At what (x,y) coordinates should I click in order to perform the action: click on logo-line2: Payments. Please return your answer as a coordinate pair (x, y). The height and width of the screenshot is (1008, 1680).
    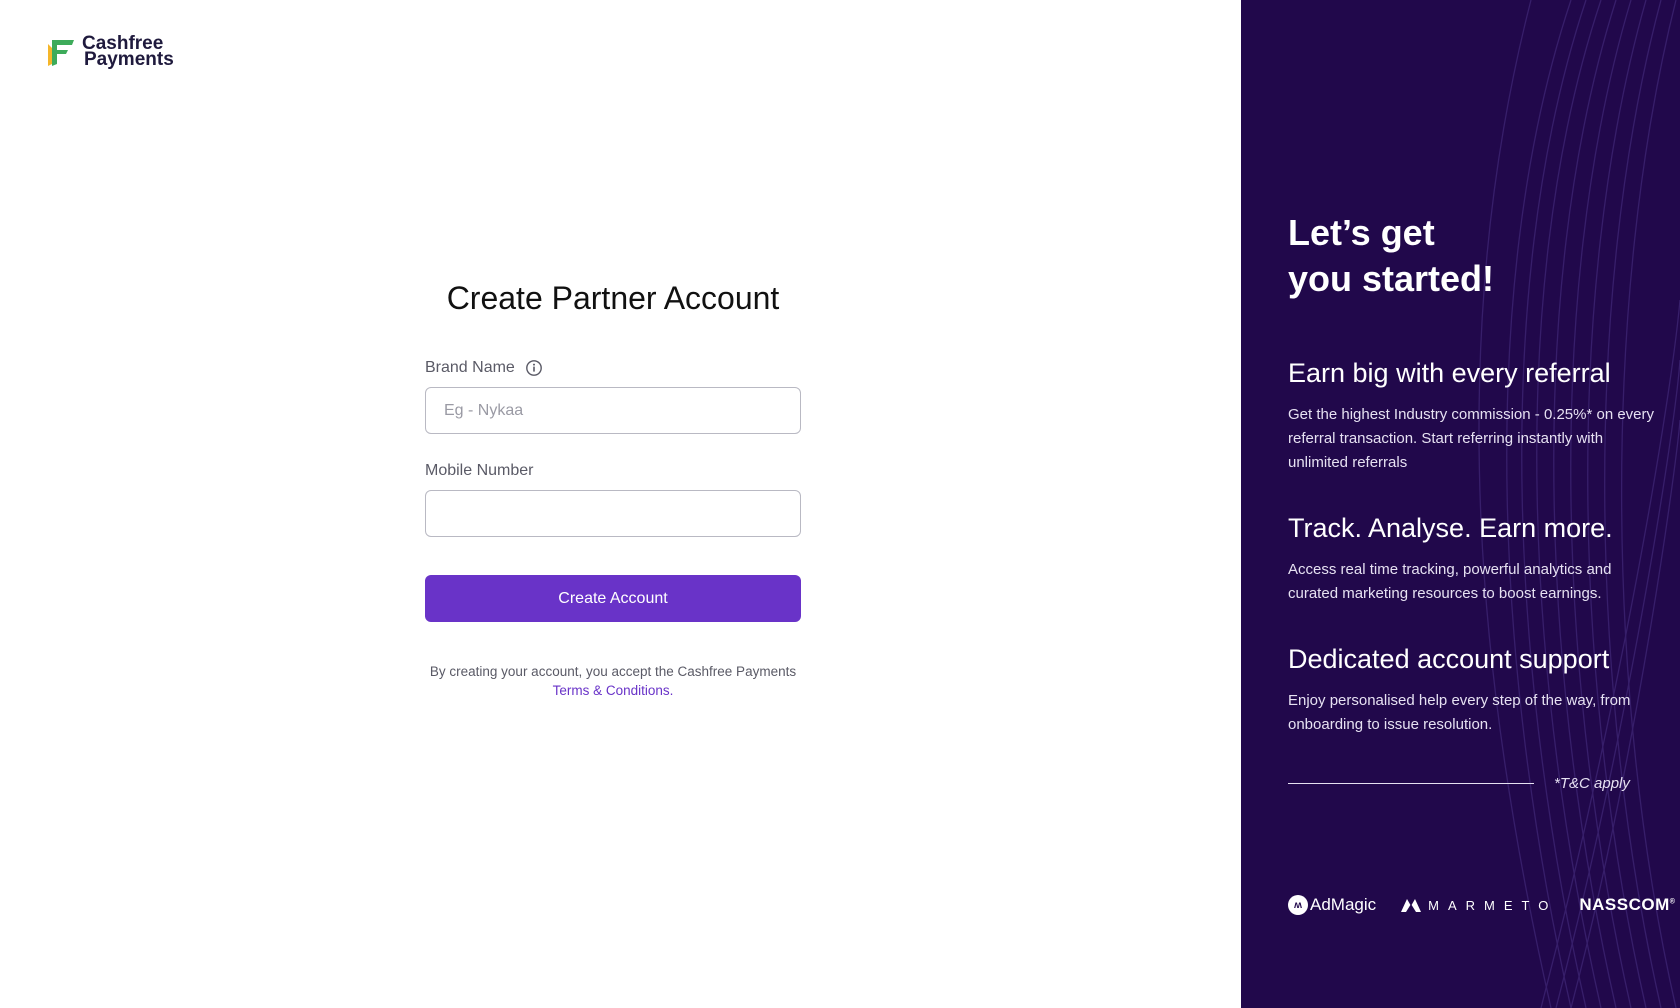
    Looking at the image, I should click on (129, 59).